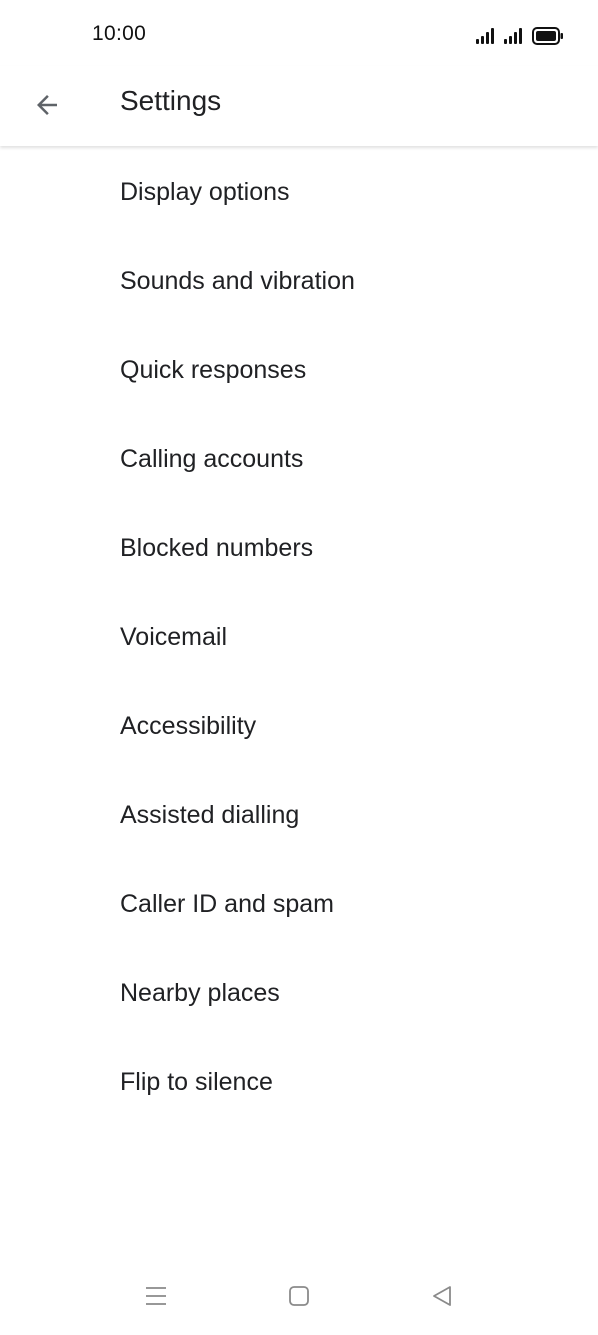  What do you see at coordinates (119, 33) in the screenshot?
I see `status-time: 10:00` at bounding box center [119, 33].